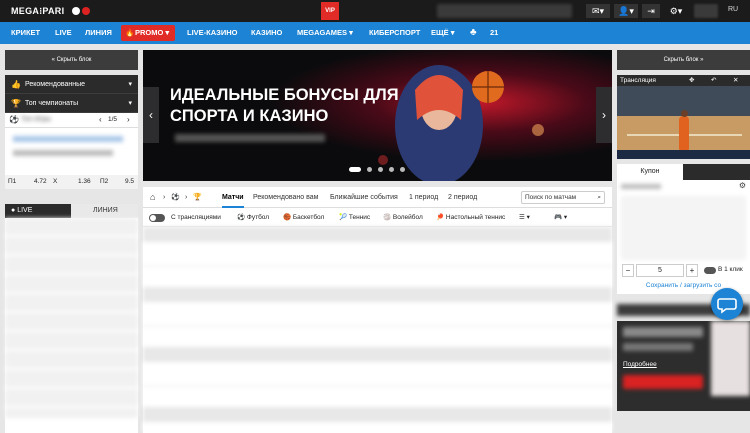  Describe the element at coordinates (423, 197) in the screenshot. I see `tab-period-1: 1 период` at that location.